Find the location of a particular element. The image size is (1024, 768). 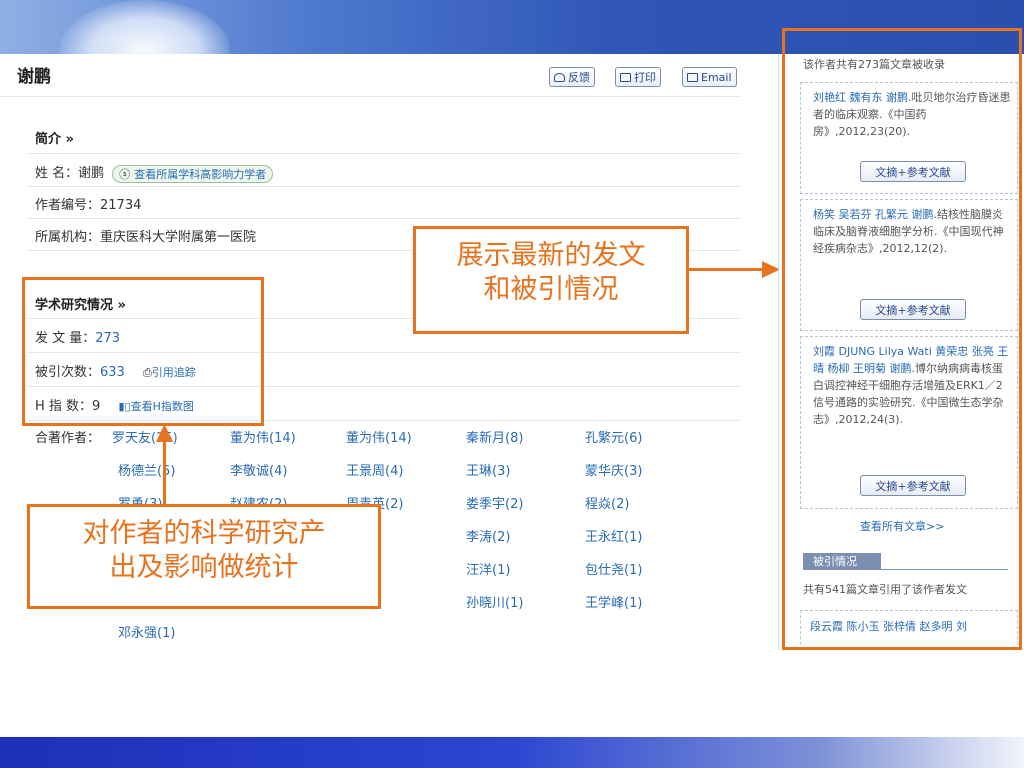

print-button: 打印 is located at coordinates (638, 77).